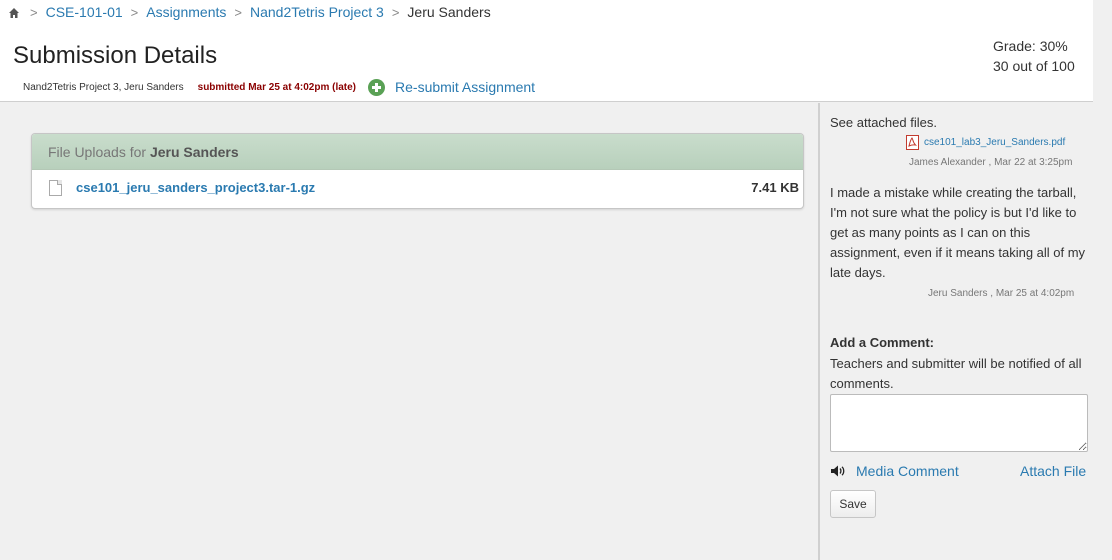 Image resolution: width=1112 pixels, height=560 pixels. What do you see at coordinates (1053, 471) in the screenshot?
I see `attach-file-link: Attach File` at bounding box center [1053, 471].